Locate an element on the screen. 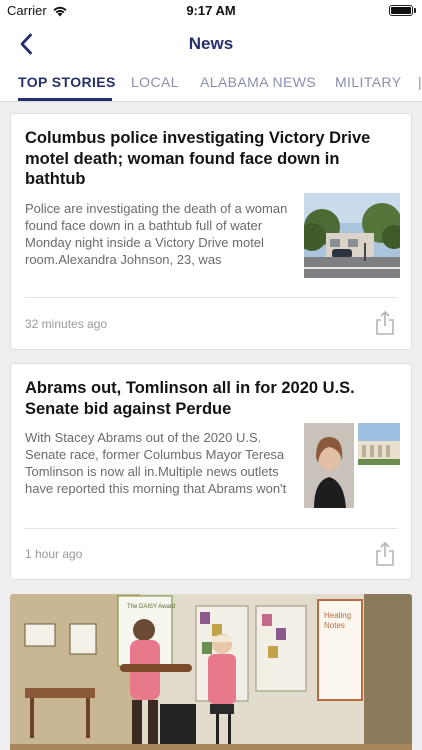 The image size is (422, 750). page-title: News is located at coordinates (211, 43).